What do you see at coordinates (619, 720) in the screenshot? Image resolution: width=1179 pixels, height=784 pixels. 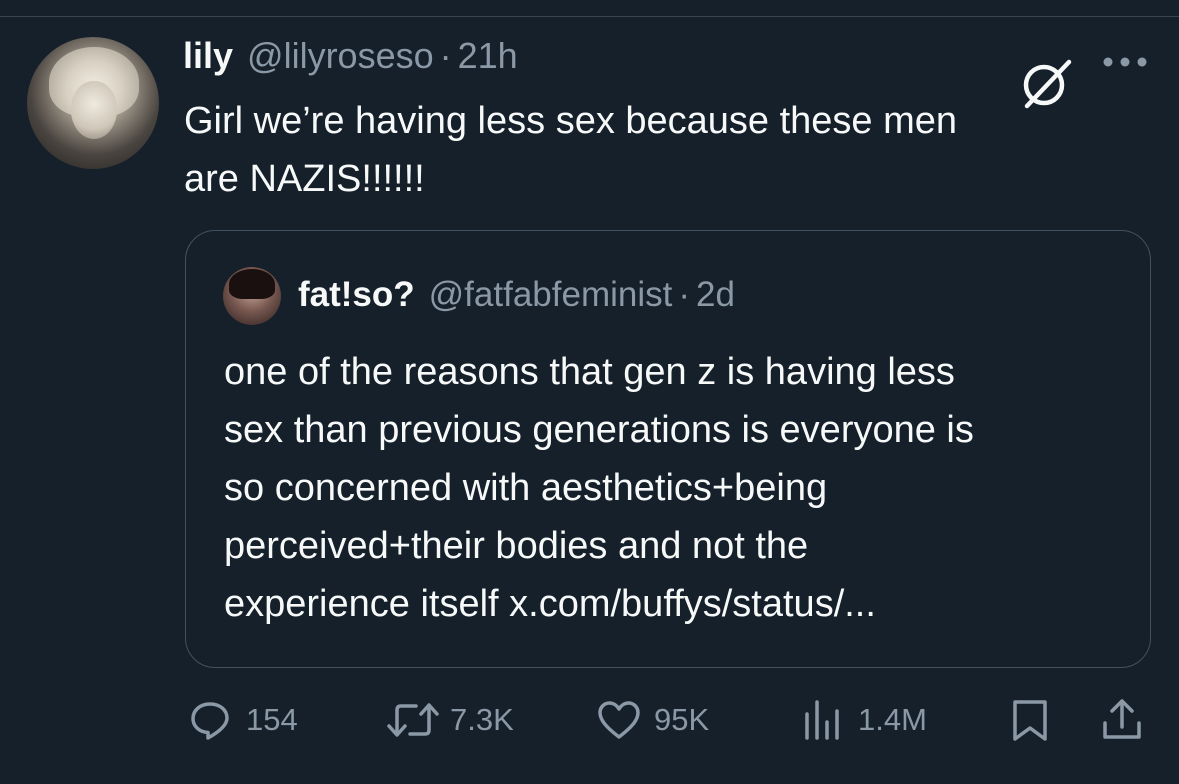 I see `heart-icon` at bounding box center [619, 720].